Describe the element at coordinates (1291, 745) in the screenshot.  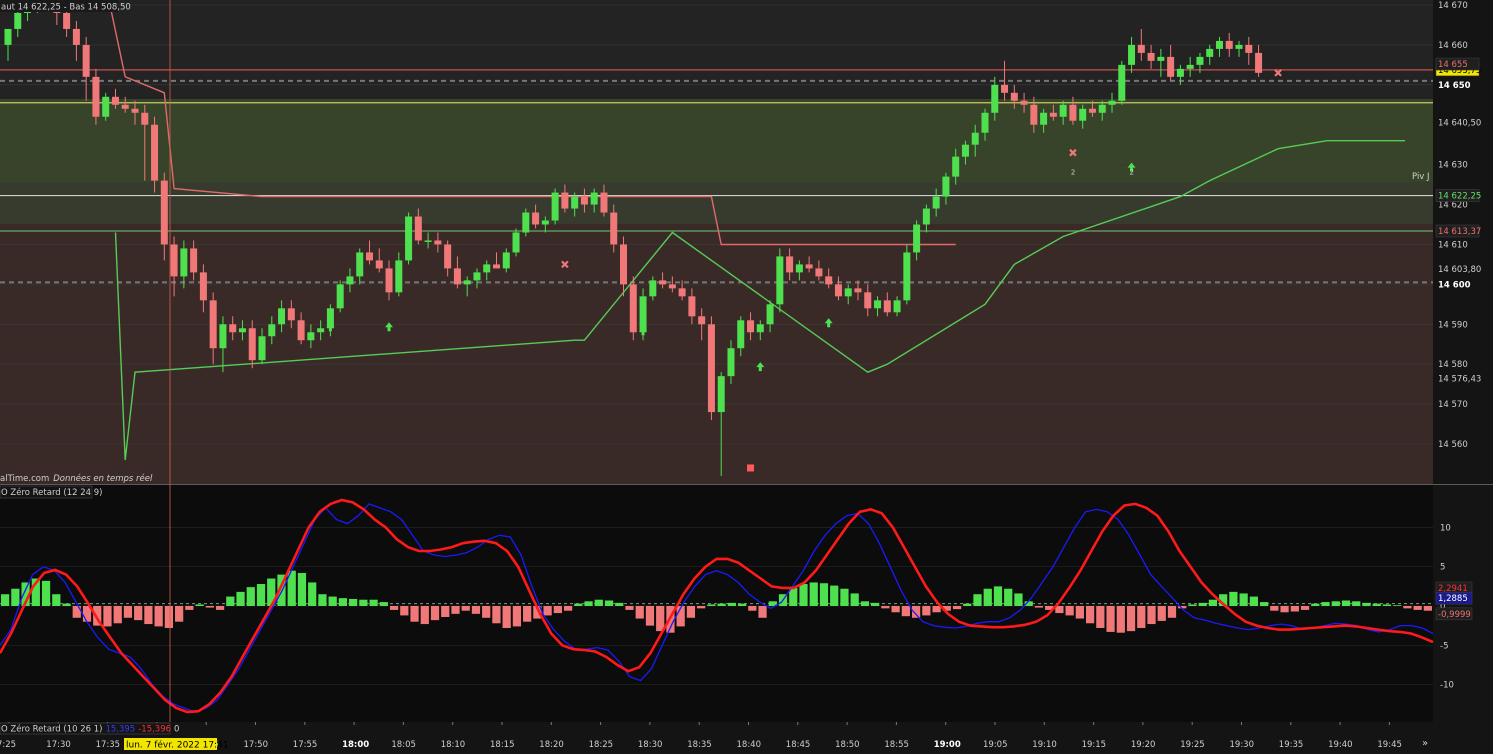
I see `time-tick-label: 19:35` at that location.